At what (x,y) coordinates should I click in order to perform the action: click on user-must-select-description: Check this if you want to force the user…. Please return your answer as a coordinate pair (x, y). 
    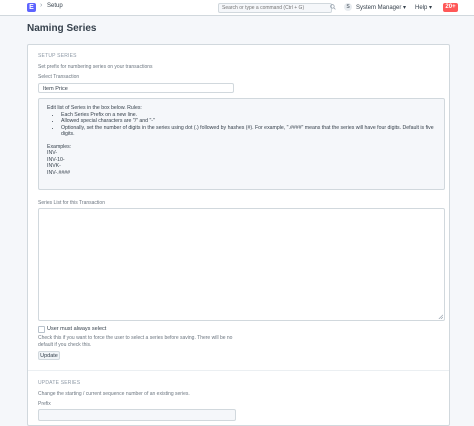
    Looking at the image, I should click on (135, 341).